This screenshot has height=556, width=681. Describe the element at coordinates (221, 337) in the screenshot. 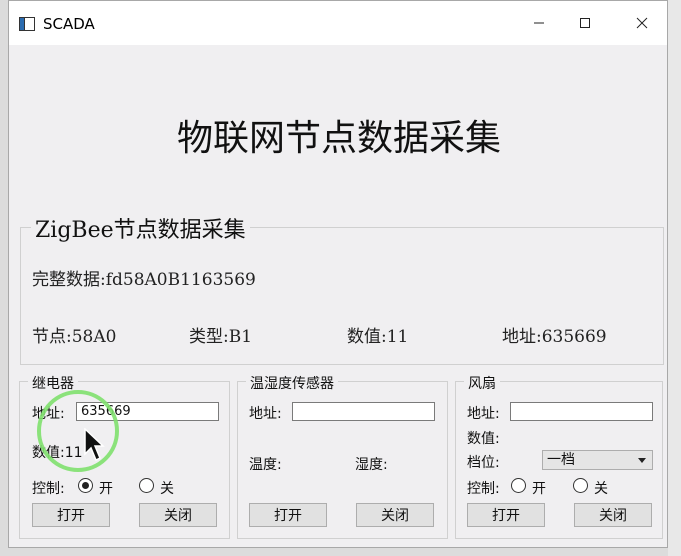

I see `type-text: 类型:B1` at that location.